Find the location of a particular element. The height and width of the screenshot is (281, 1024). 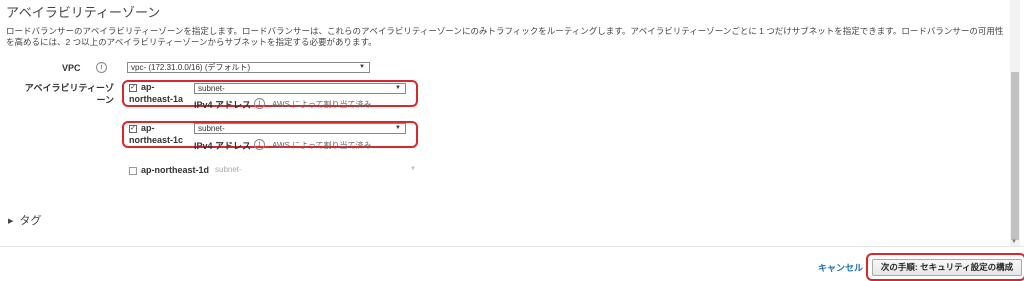

zone-1c-name-line1: ap- is located at coordinates (148, 128).